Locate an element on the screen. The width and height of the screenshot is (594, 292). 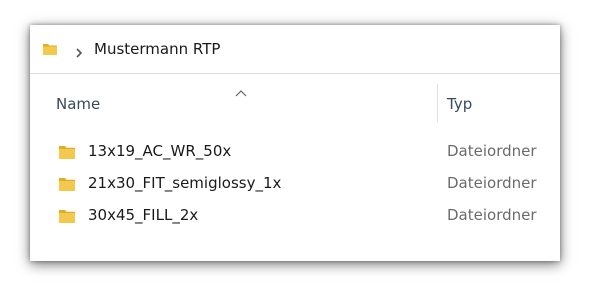
column-divider is located at coordinates (437, 103).